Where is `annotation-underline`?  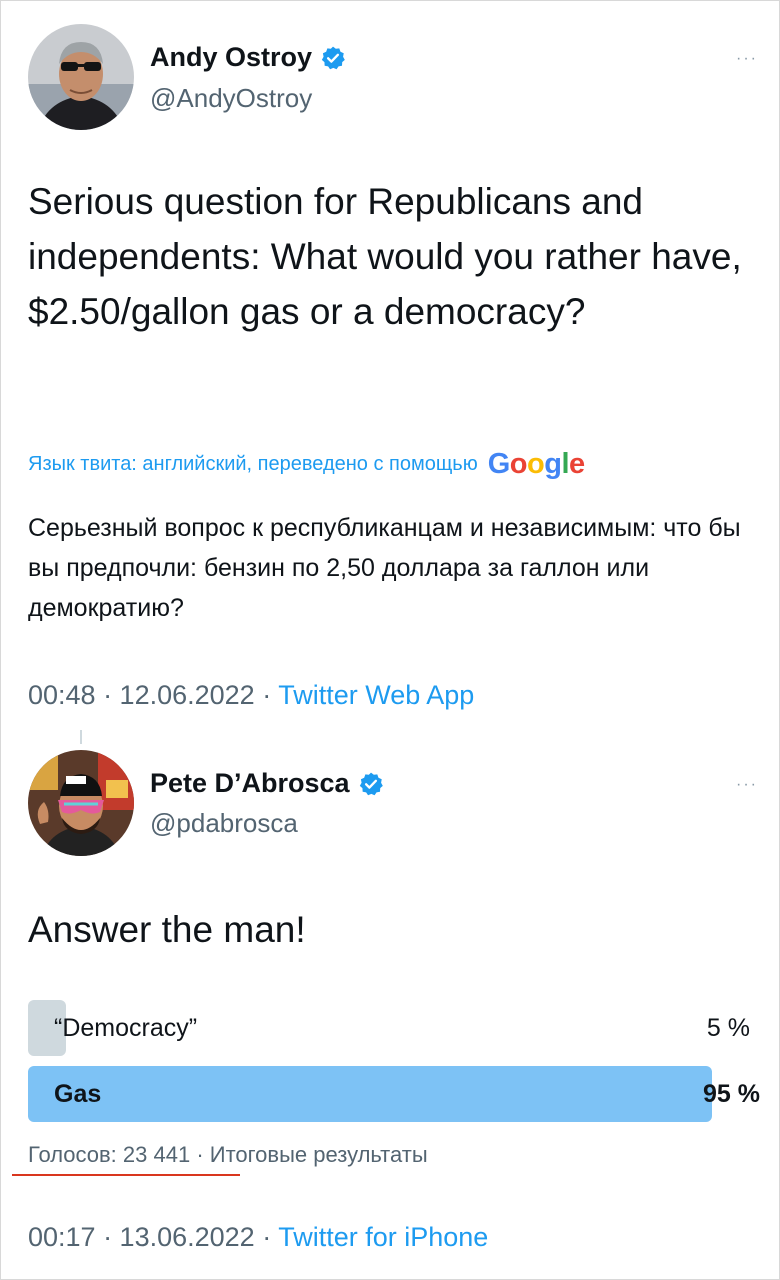 annotation-underline is located at coordinates (126, 1175).